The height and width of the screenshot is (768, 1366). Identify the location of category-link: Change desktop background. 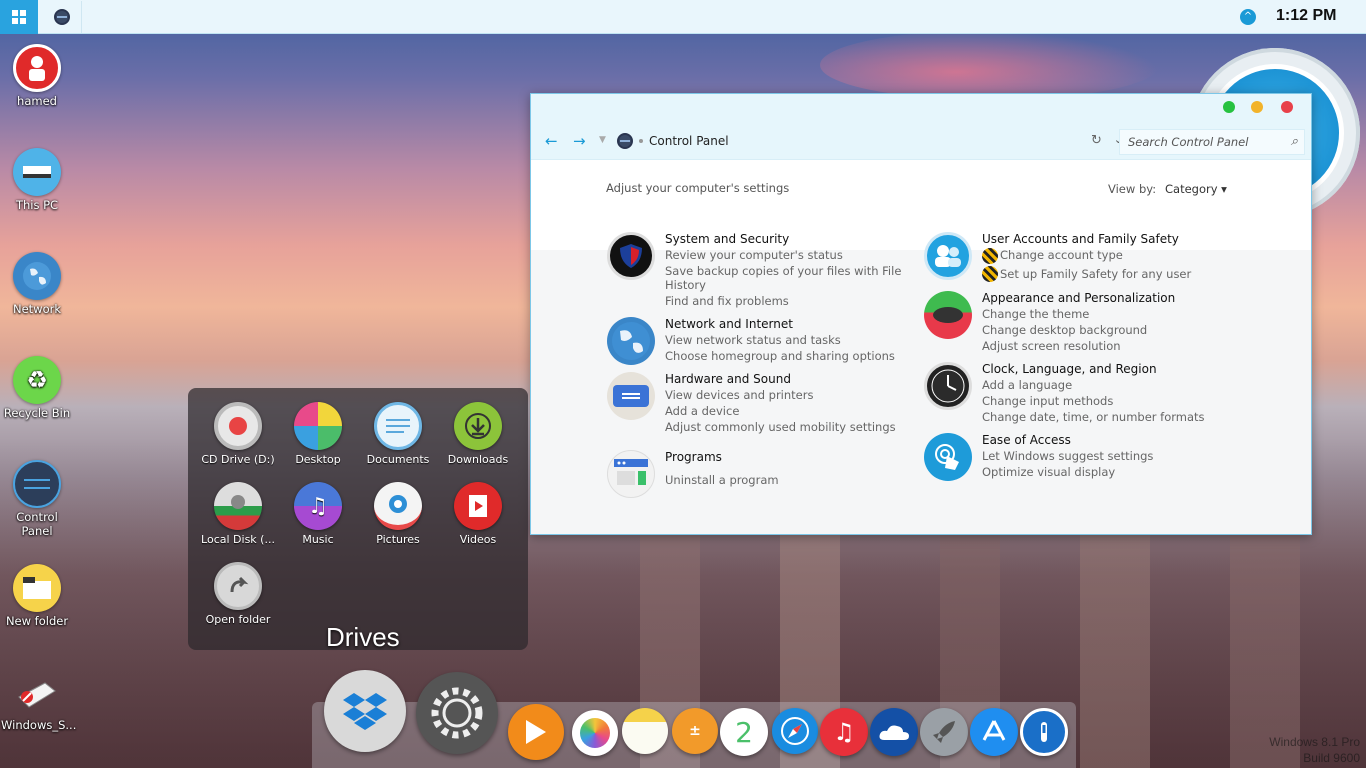
(1078, 330).